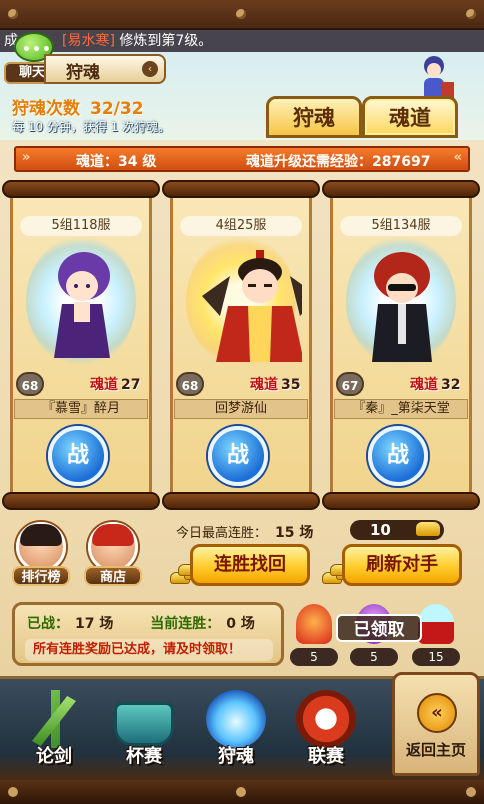 Image resolution: width=484 pixels, height=804 pixels. Describe the element at coordinates (94, 624) in the screenshot. I see `fought-value: 17 场` at that location.